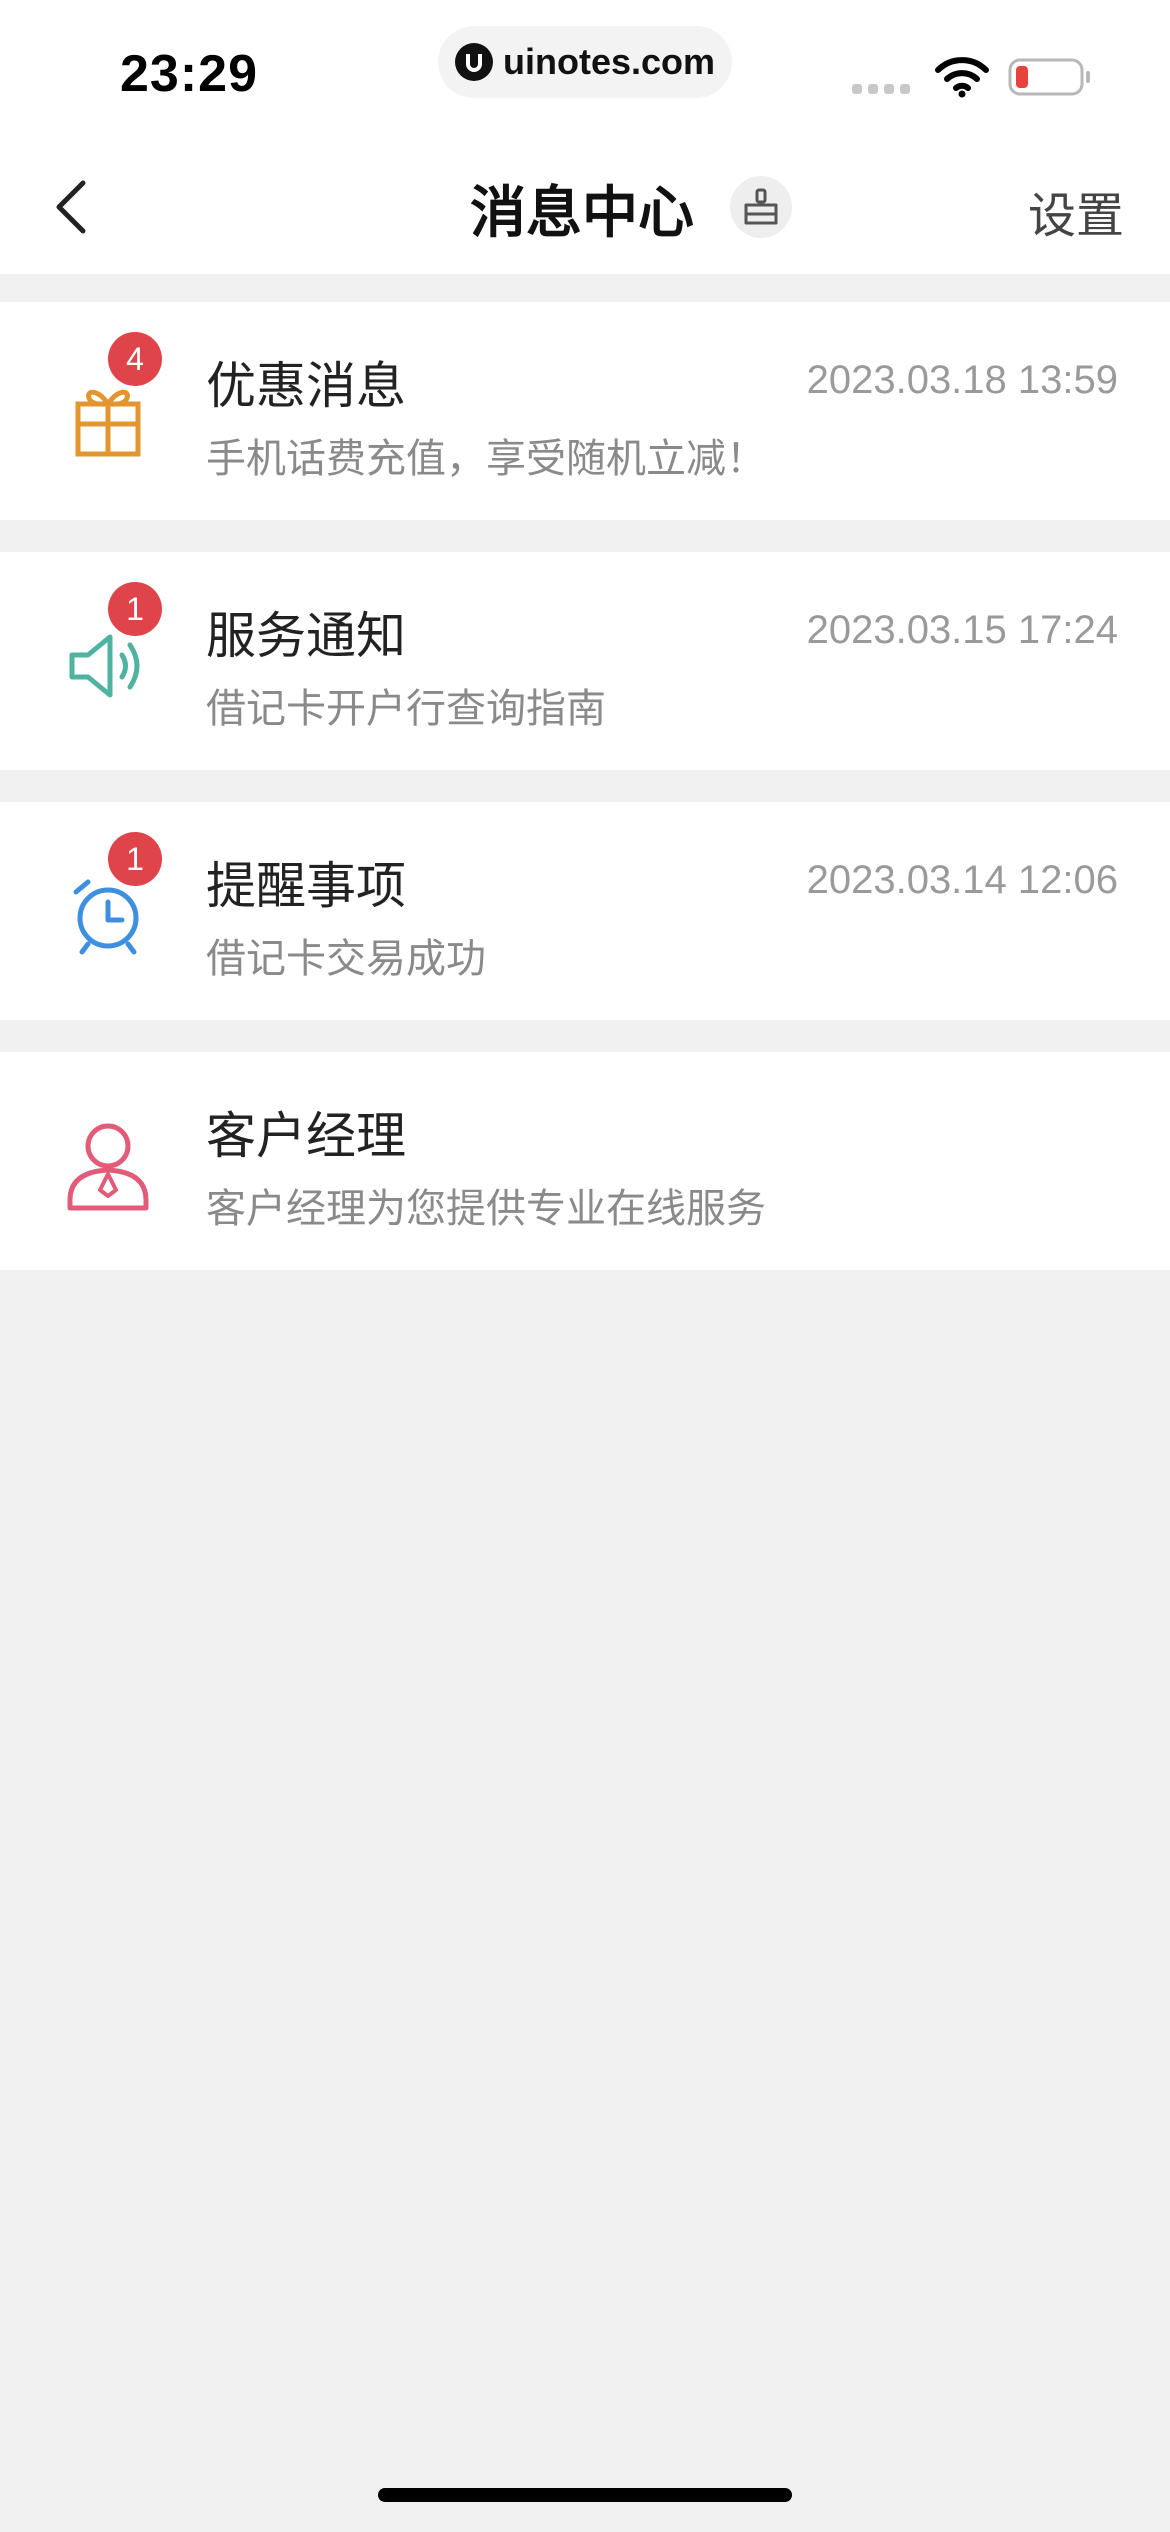 This screenshot has width=1170, height=2532. I want to click on message-title: 提醒事项, so click(306, 886).